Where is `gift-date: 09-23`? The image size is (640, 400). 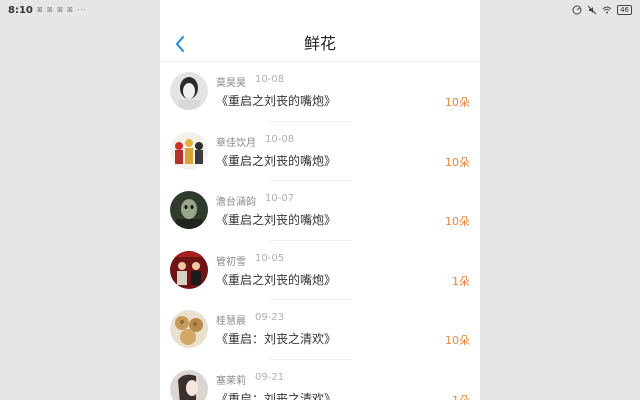
gift-date: 09-23 is located at coordinates (270, 317).